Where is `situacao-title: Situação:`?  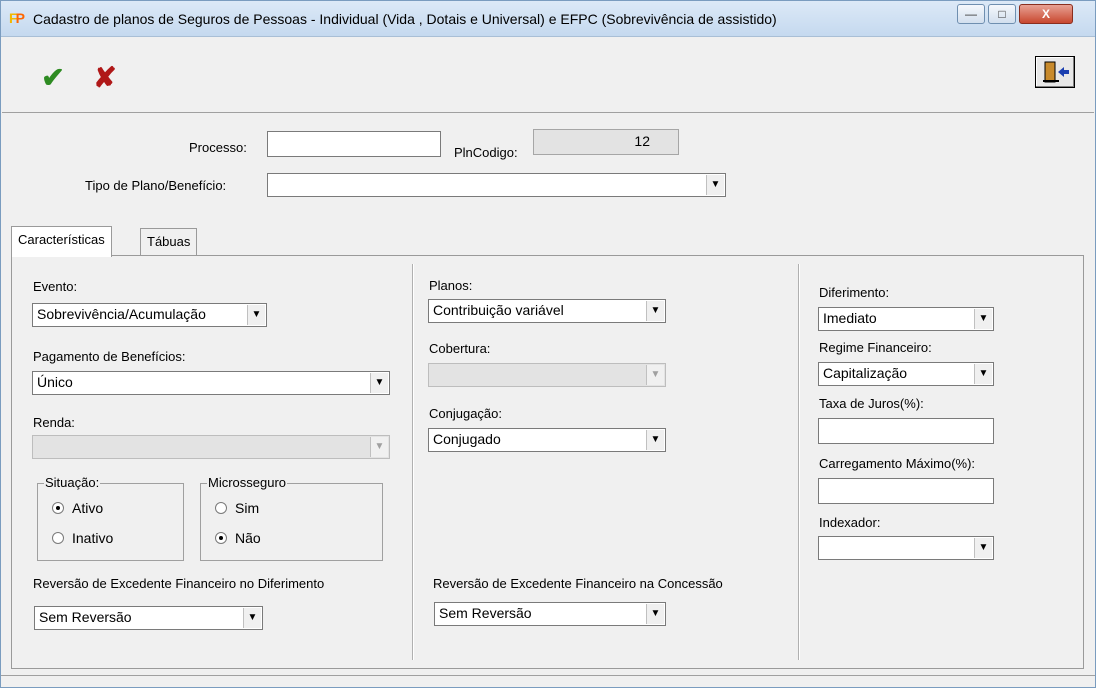 situacao-title: Situação: is located at coordinates (72, 482).